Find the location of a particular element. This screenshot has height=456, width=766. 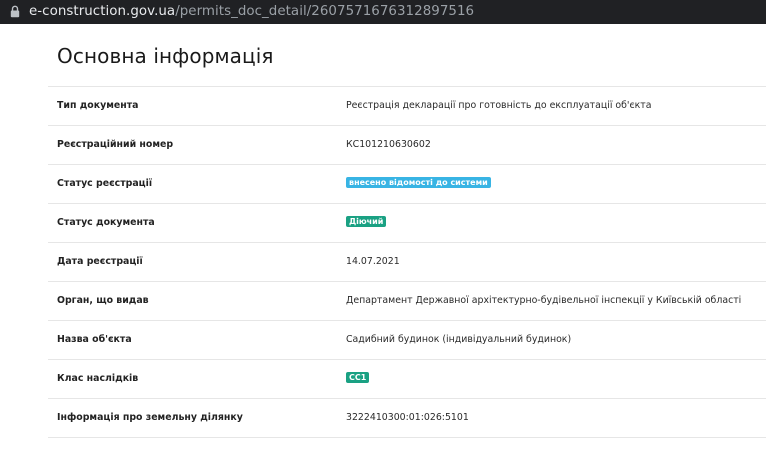

lock-icon is located at coordinates (15, 11).